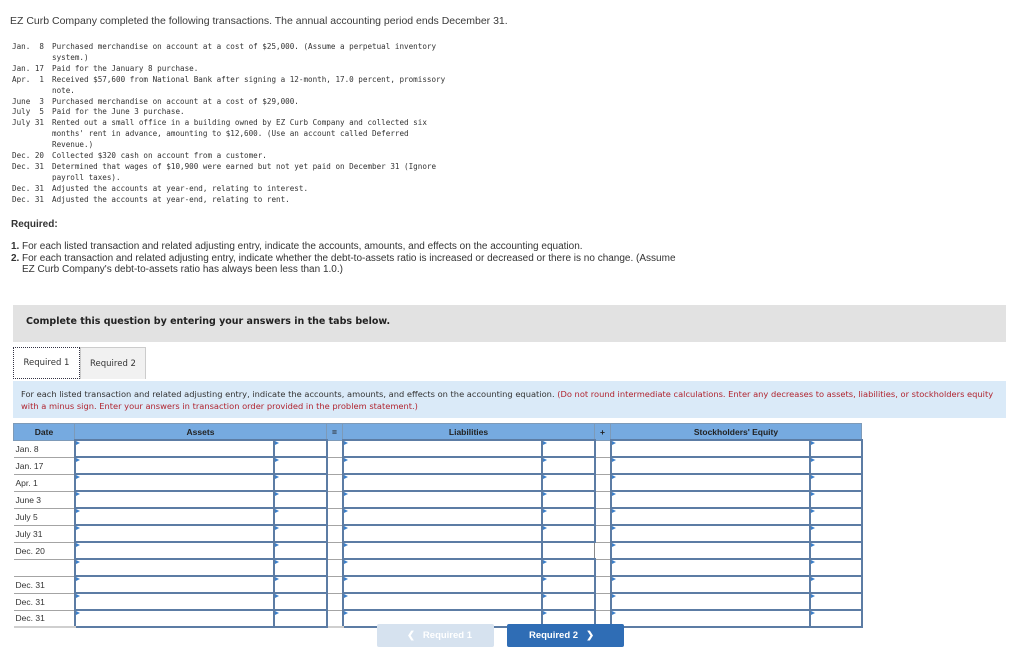 The image size is (1024, 663). What do you see at coordinates (435, 635) in the screenshot?
I see `prev-required-1-button: ❮ Required 1` at bounding box center [435, 635].